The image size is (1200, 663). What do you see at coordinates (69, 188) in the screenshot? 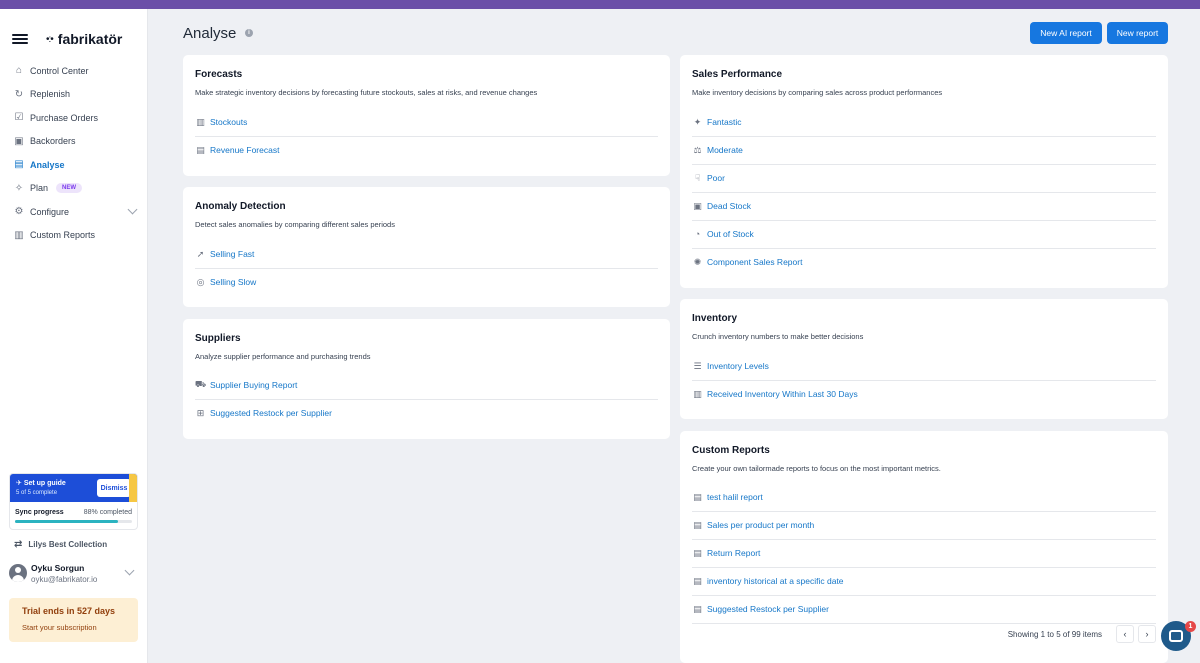
I see `new-badge: NEW` at bounding box center [69, 188].